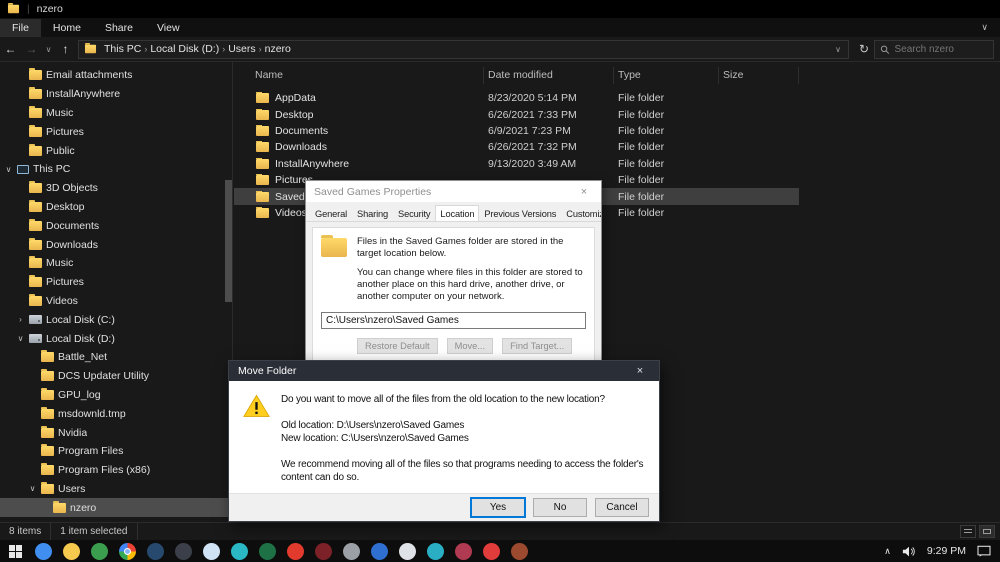  Describe the element at coordinates (864, 49) in the screenshot. I see `refresh-icon: ↻` at that location.